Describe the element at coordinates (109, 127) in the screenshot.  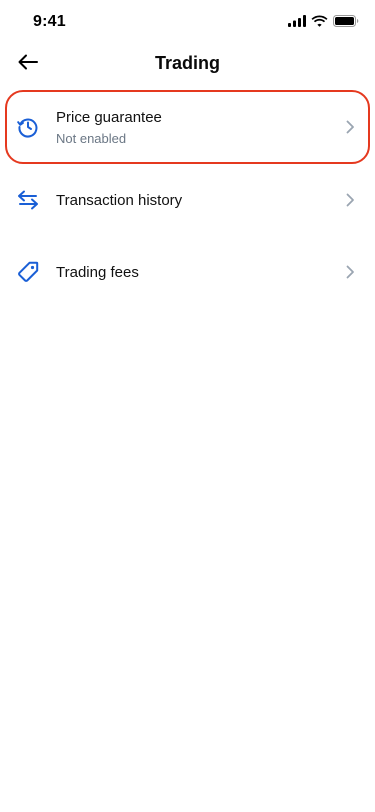
I see `menu-item-text: Price guarantee Not enabled` at that location.